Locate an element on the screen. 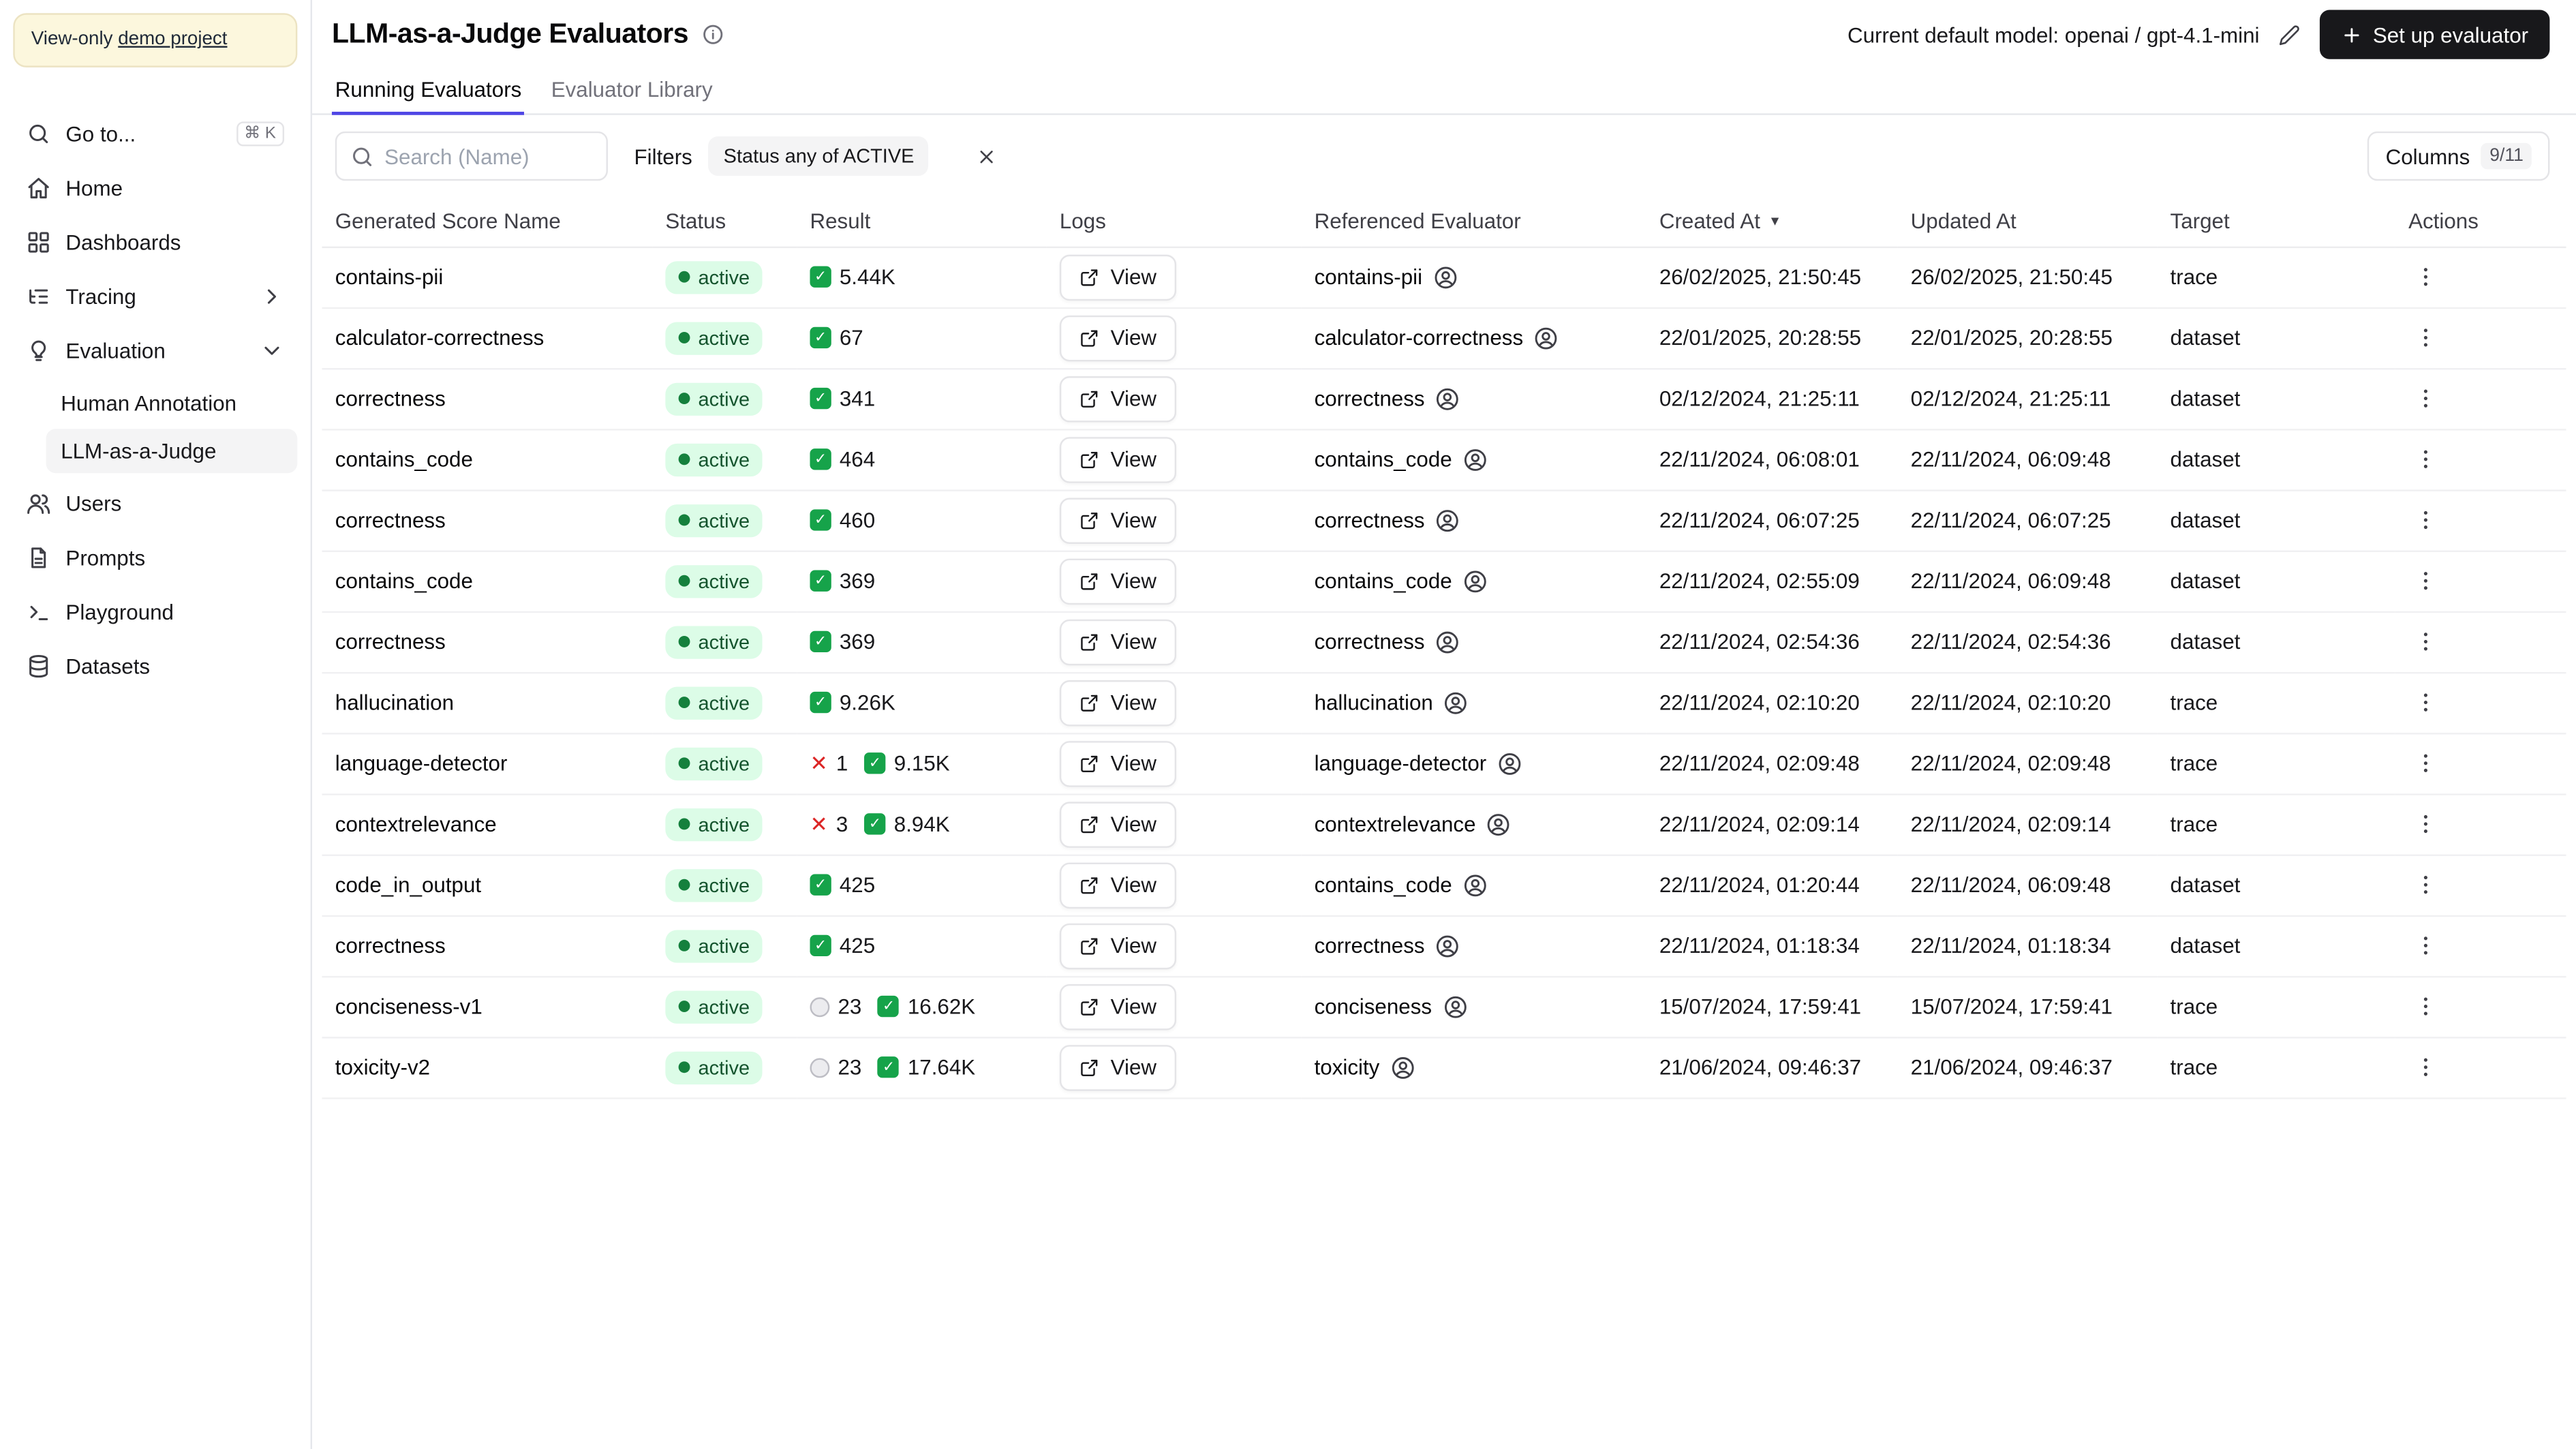 This screenshot has height=1449, width=2576. demo-project-link: demo project is located at coordinates (172, 39).